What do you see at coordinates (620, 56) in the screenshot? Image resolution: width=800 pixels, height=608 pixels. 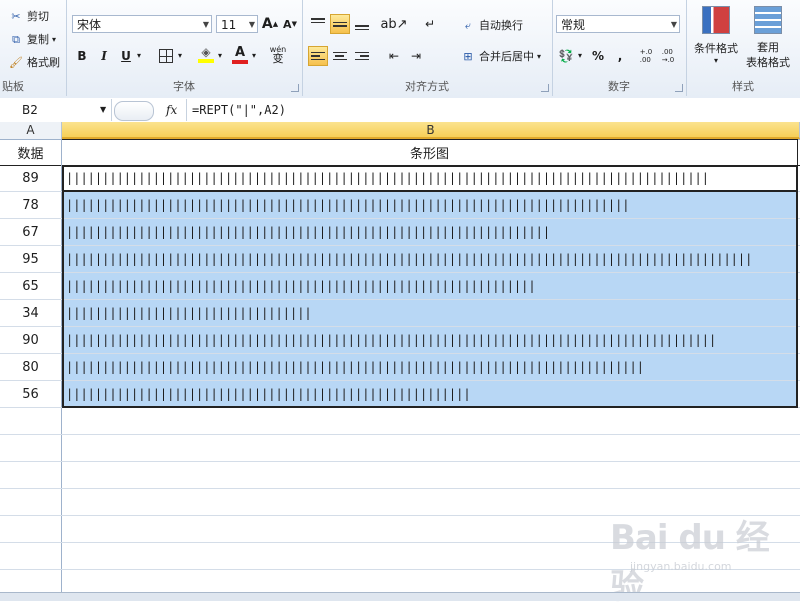 I see `comma-style-button: ,` at bounding box center [620, 56].